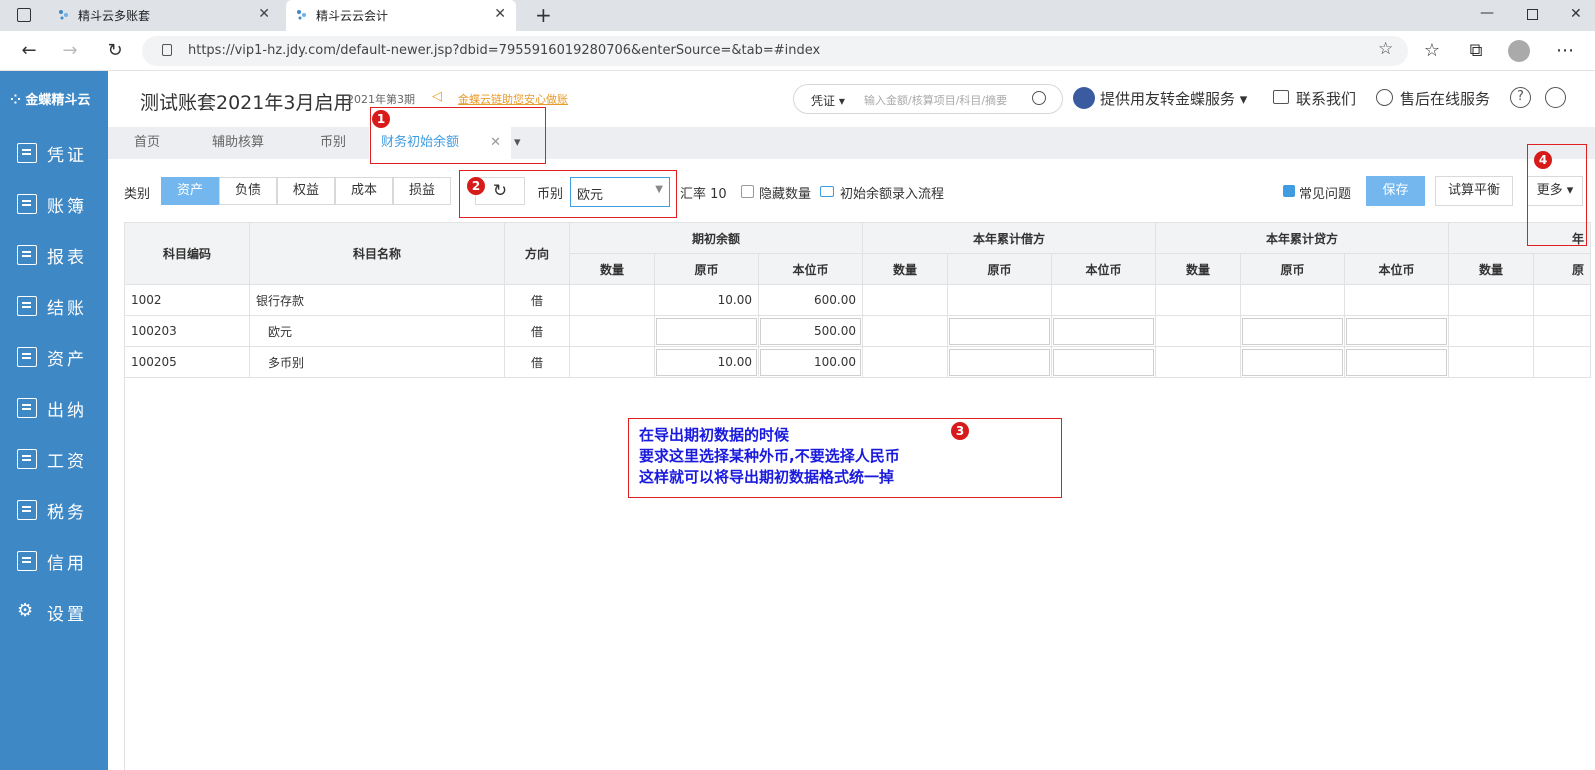 The image size is (1595, 770). What do you see at coordinates (54, 510) in the screenshot?
I see `sidebar-item-tax: 税务` at bounding box center [54, 510].